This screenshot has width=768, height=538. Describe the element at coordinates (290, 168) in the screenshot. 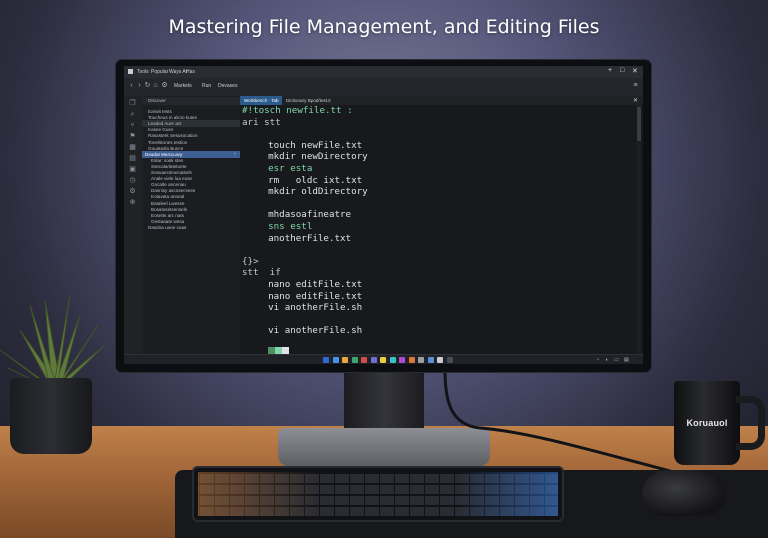

I see `code-line: esr esta` at that location.